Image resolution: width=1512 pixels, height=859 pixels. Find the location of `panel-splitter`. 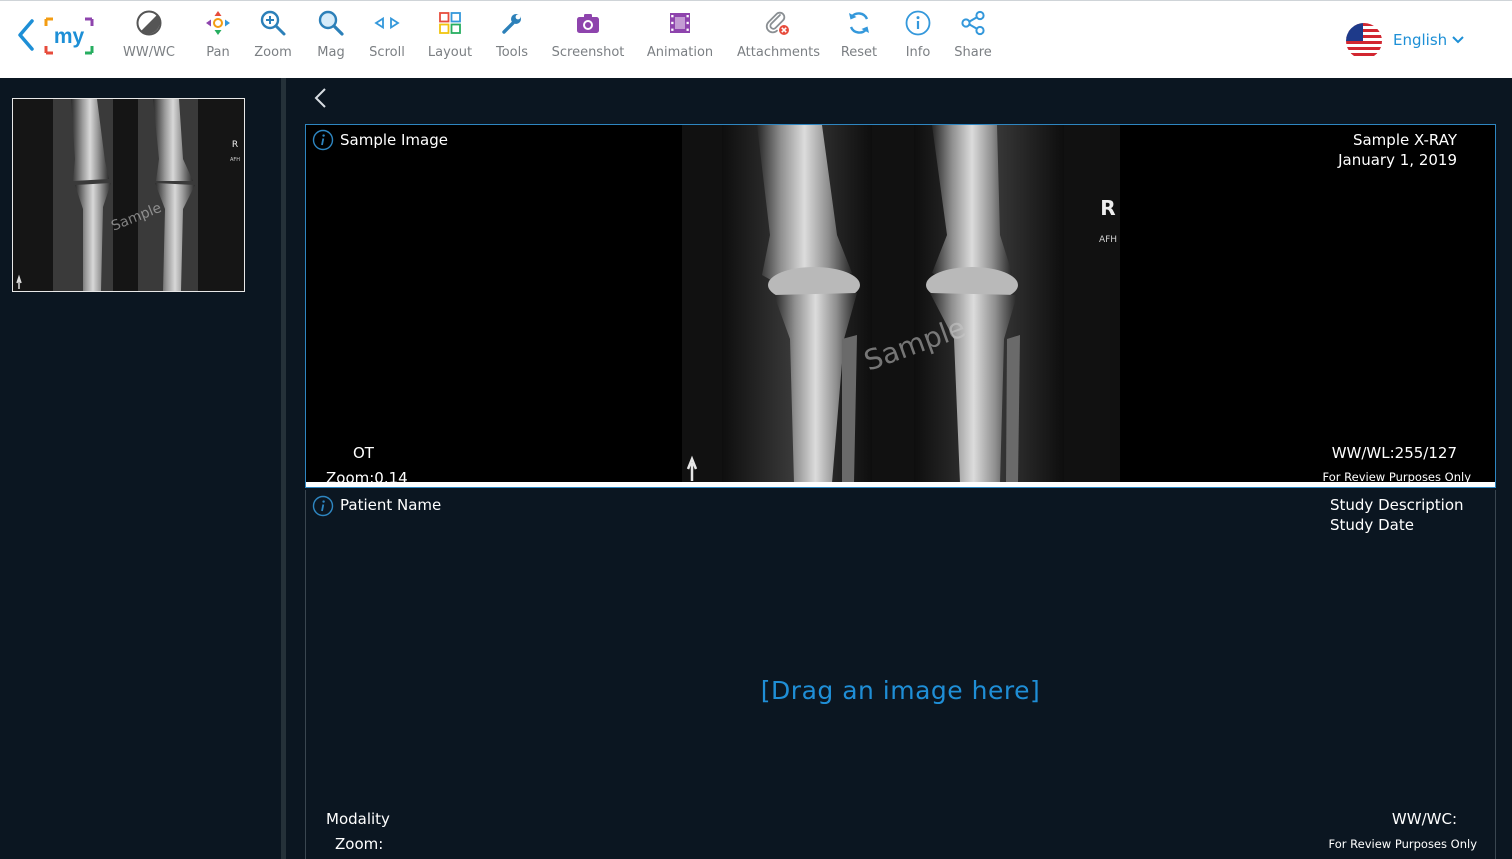

panel-splitter is located at coordinates (283, 468).